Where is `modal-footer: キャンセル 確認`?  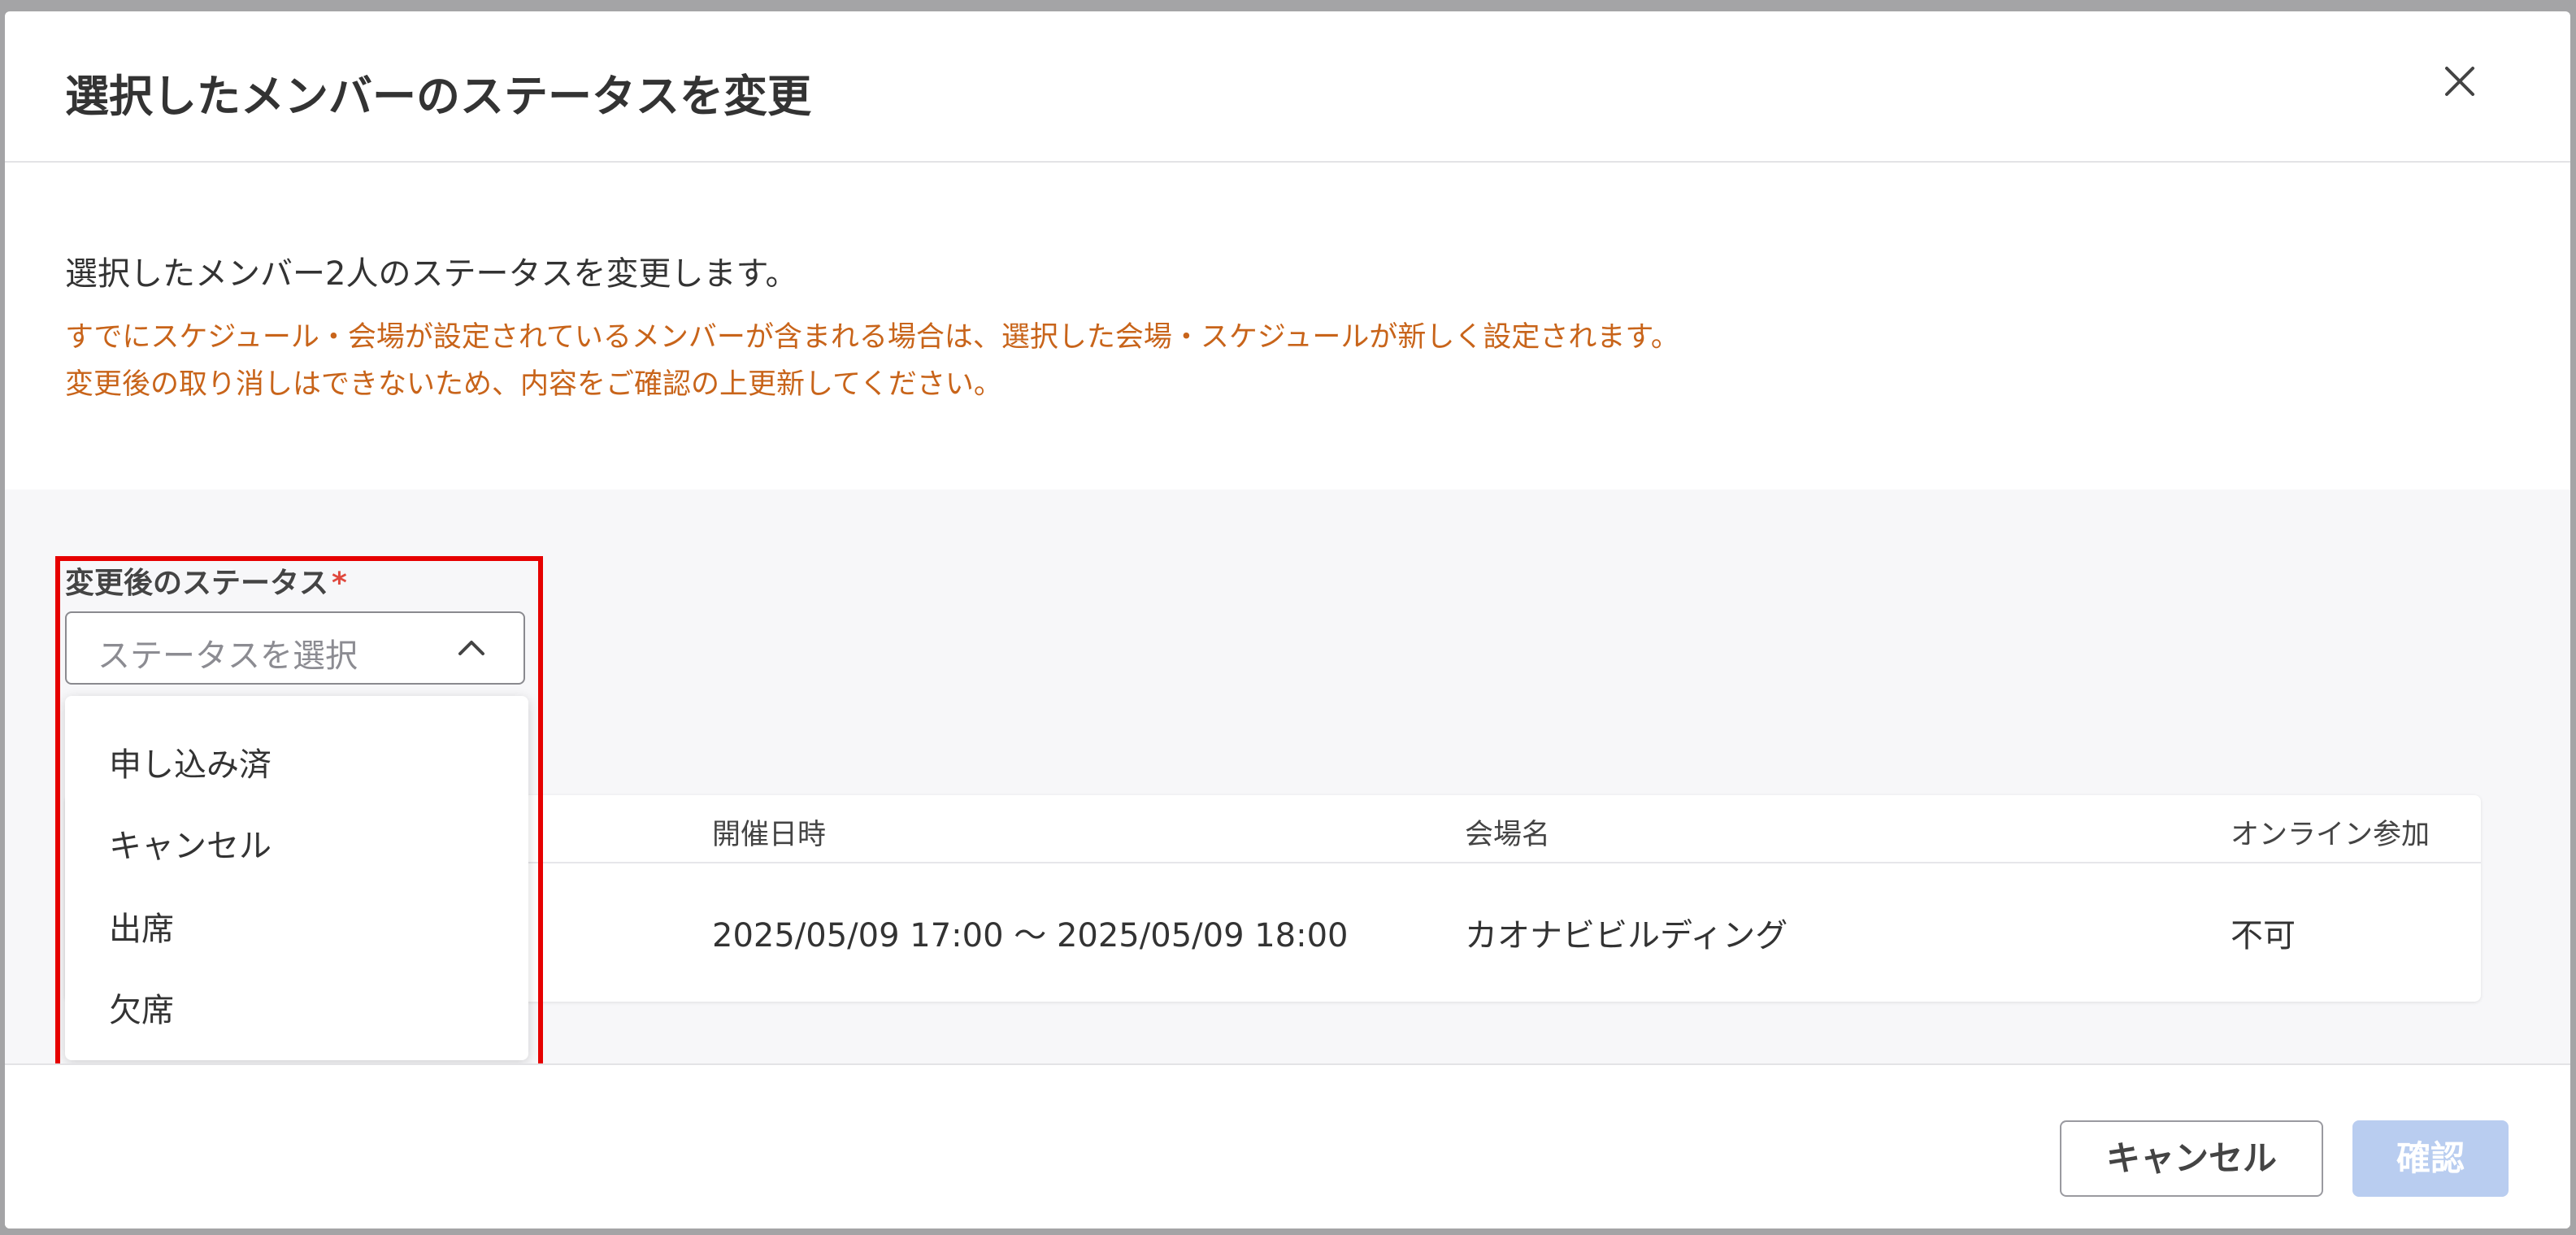
modal-footer: キャンセル 確認 is located at coordinates (1287, 1145).